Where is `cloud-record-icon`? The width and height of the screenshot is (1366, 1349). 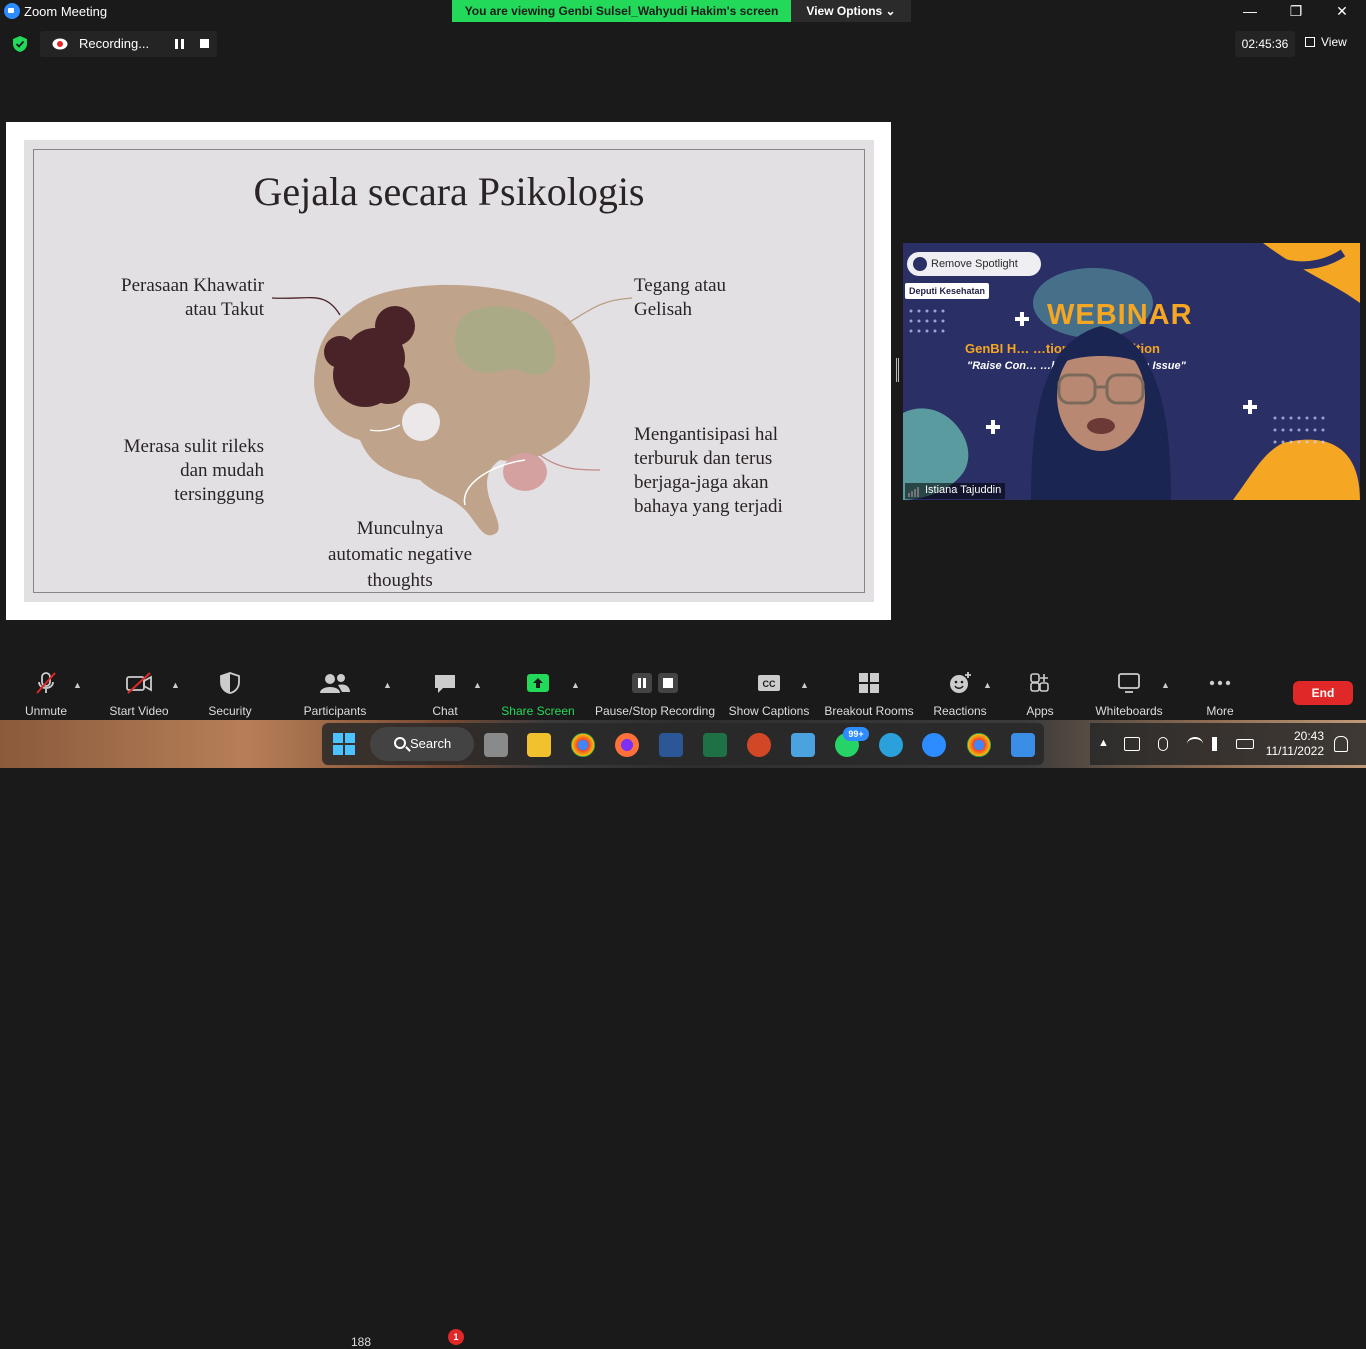 cloud-record-icon is located at coordinates (60, 44).